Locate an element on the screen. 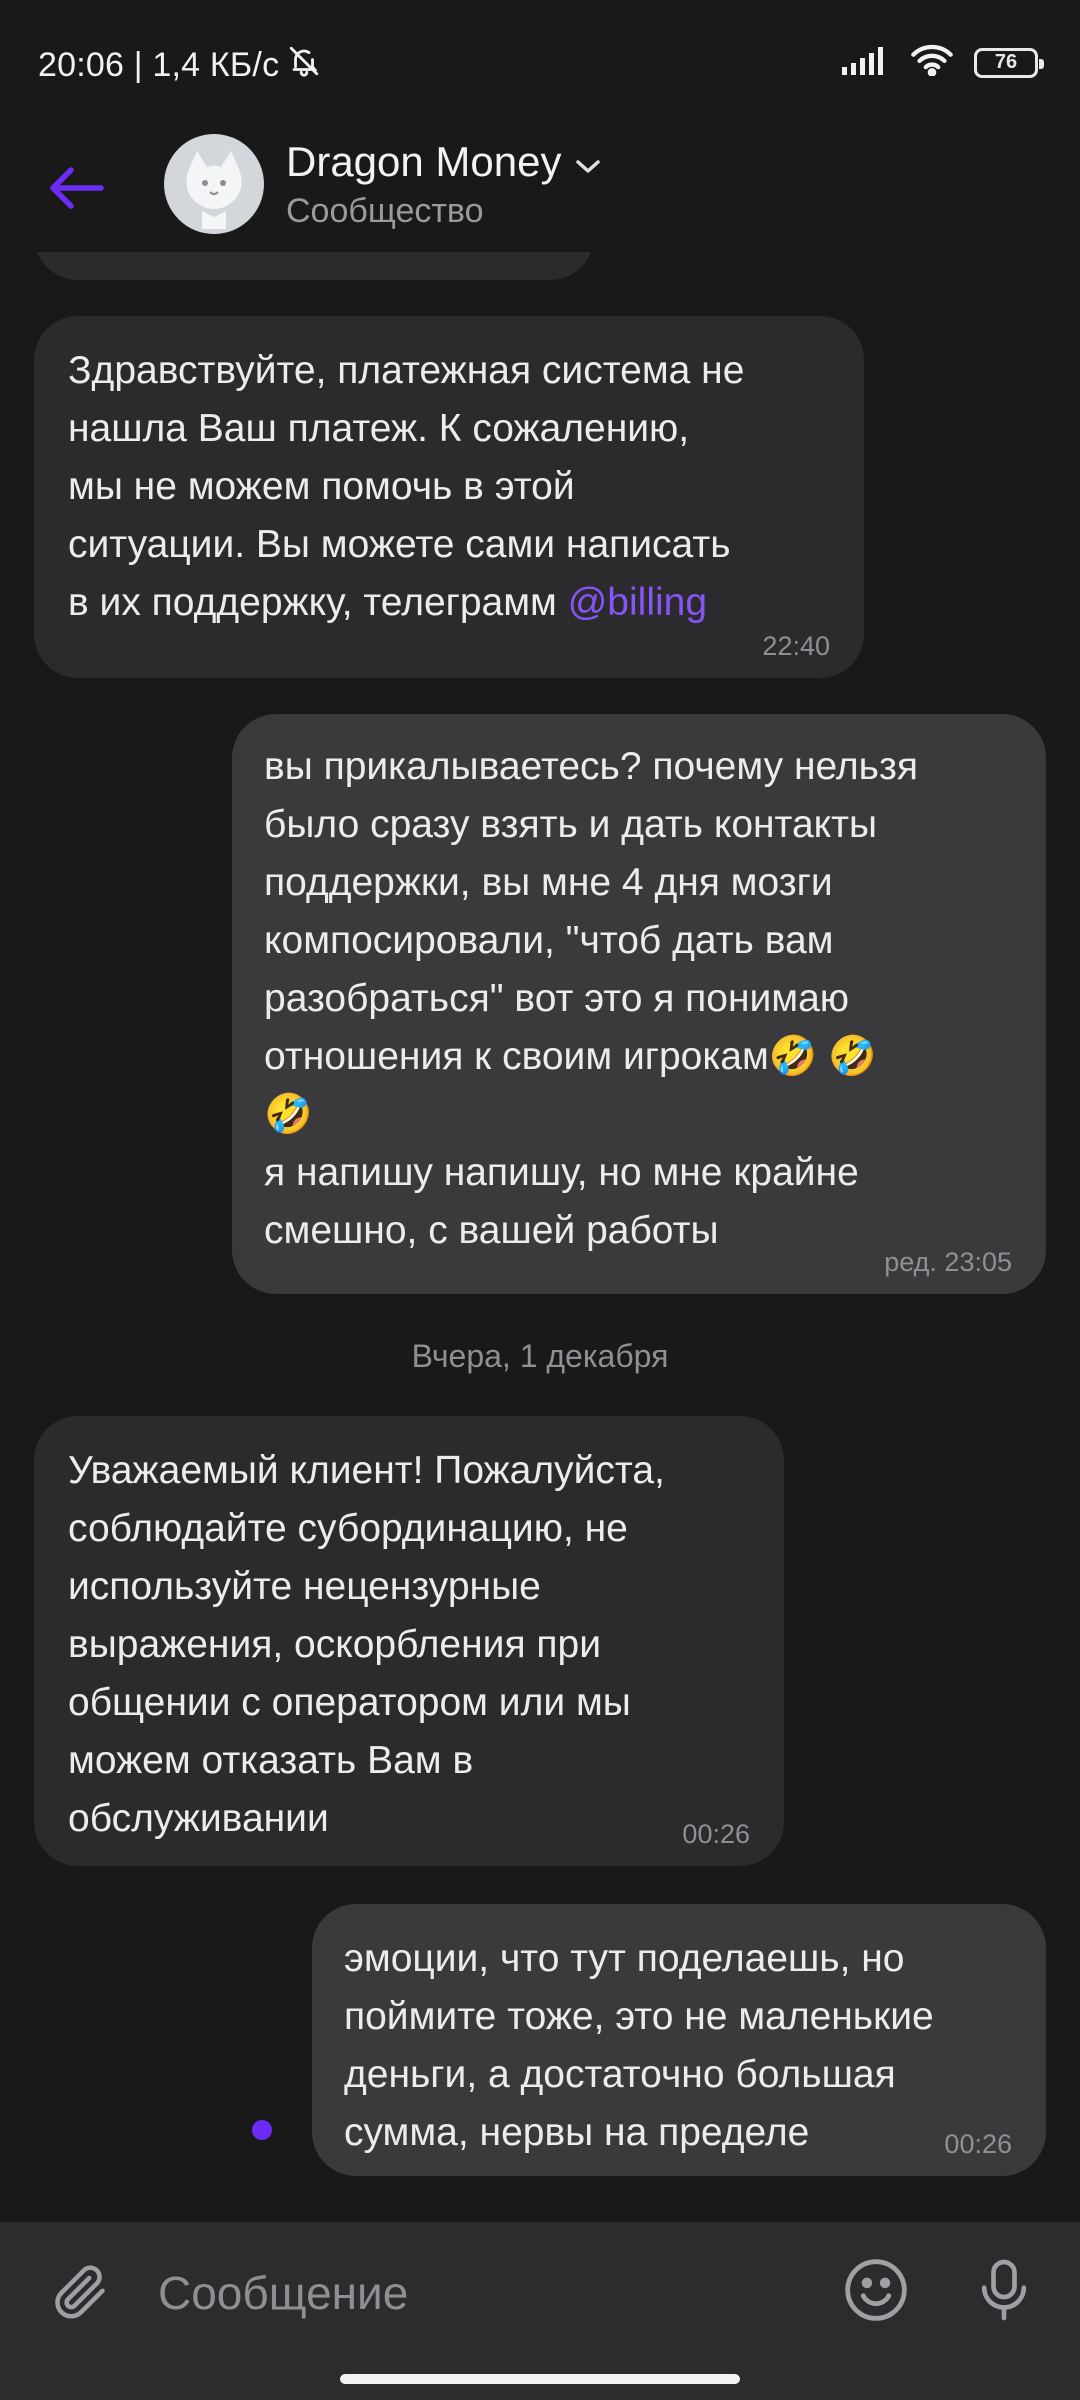  battery-icon: 76 is located at coordinates (1009, 62).